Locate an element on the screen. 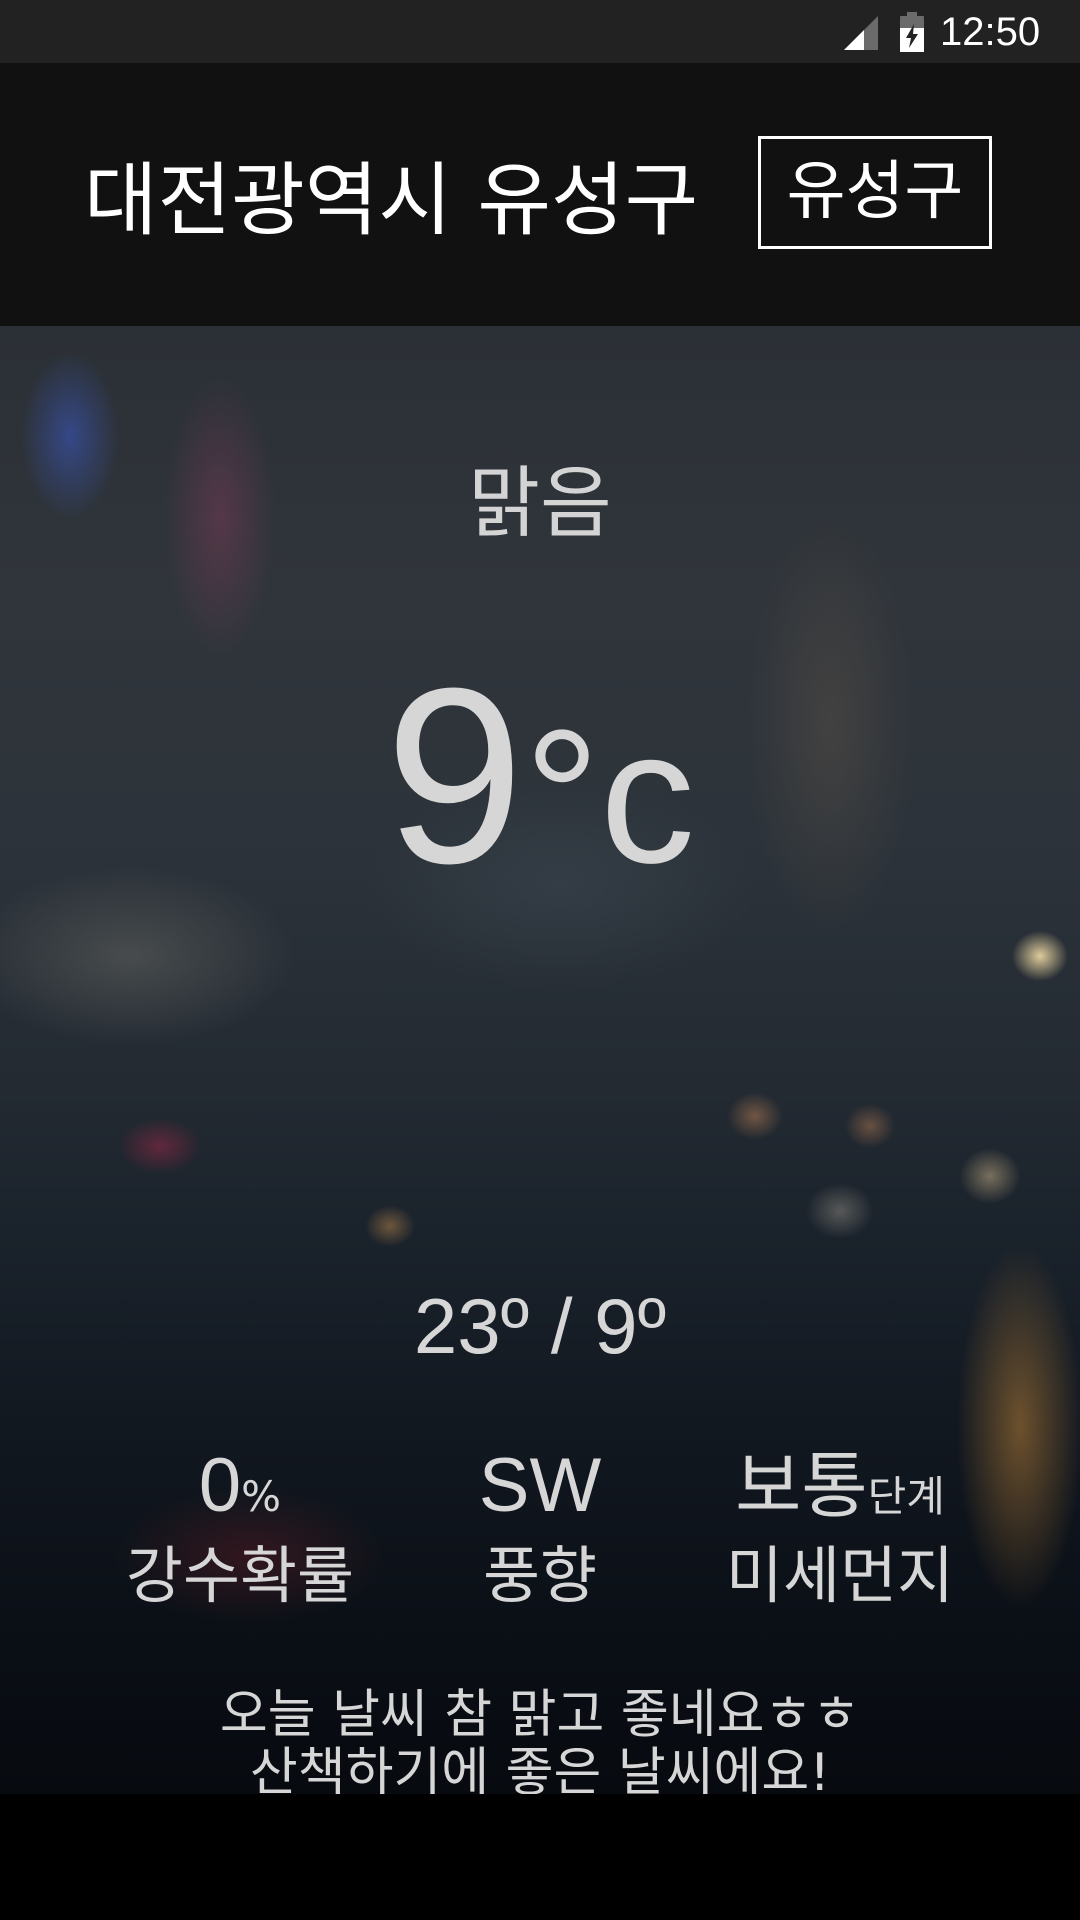 This screenshot has height=1920, width=1080. fine-dust-value: 보통 is located at coordinates (801, 1486).